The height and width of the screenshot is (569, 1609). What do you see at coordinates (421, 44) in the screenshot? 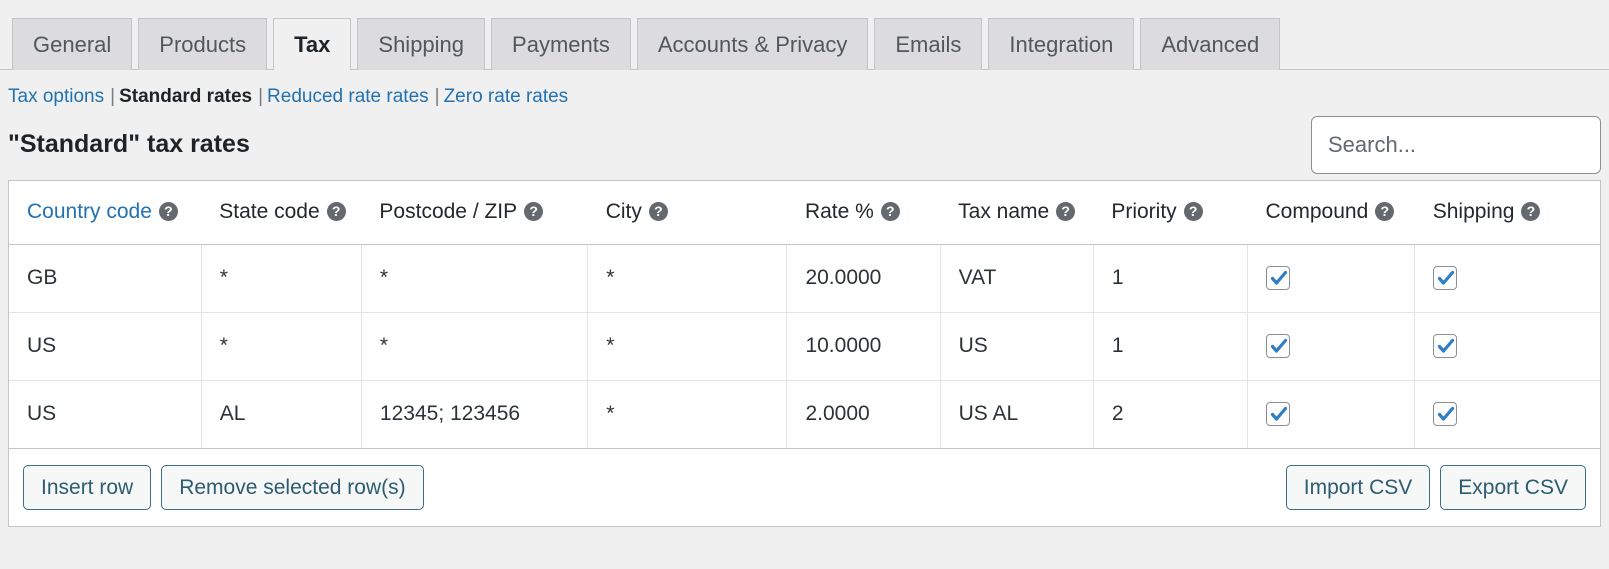
I see `tab-shipping: Shipping` at bounding box center [421, 44].